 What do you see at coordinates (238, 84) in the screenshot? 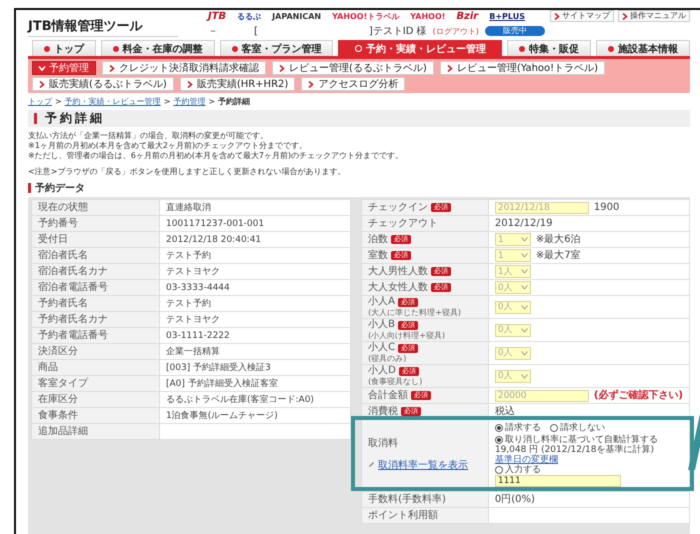
I see `subnav-item: 販売実績(HR+HR2)` at bounding box center [238, 84].